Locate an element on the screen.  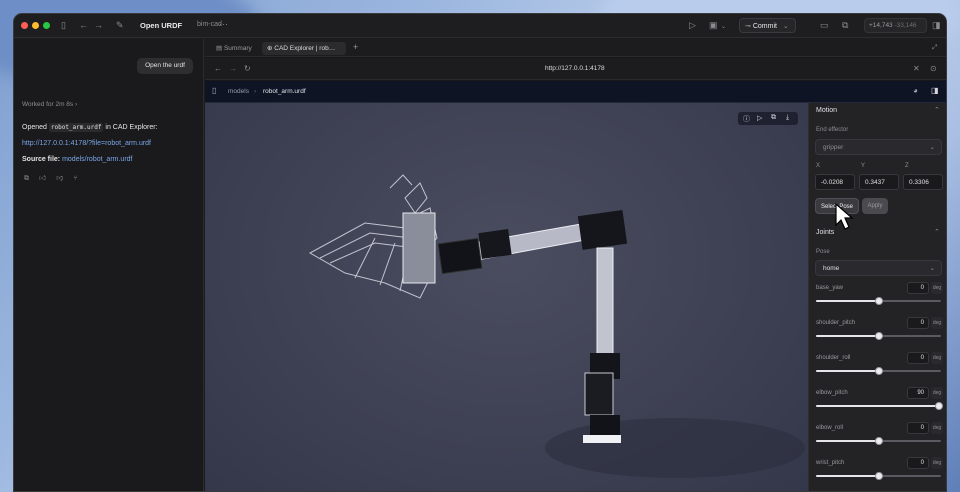
more-options-icon: ··· is located at coordinates (223, 24).